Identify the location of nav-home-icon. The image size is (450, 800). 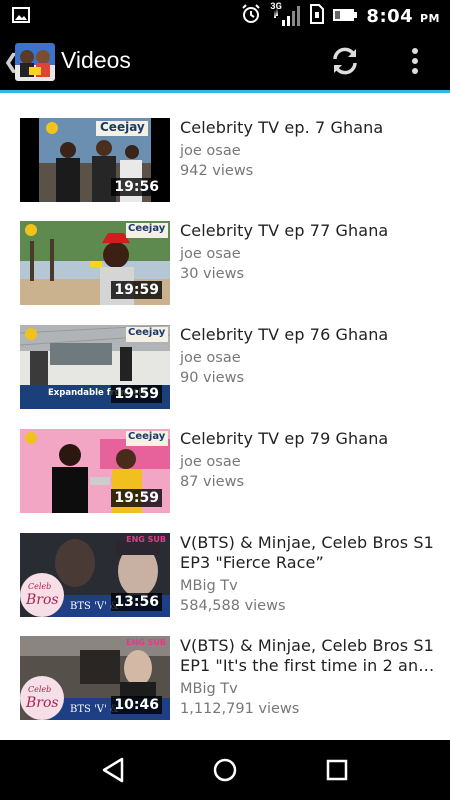
(225, 770).